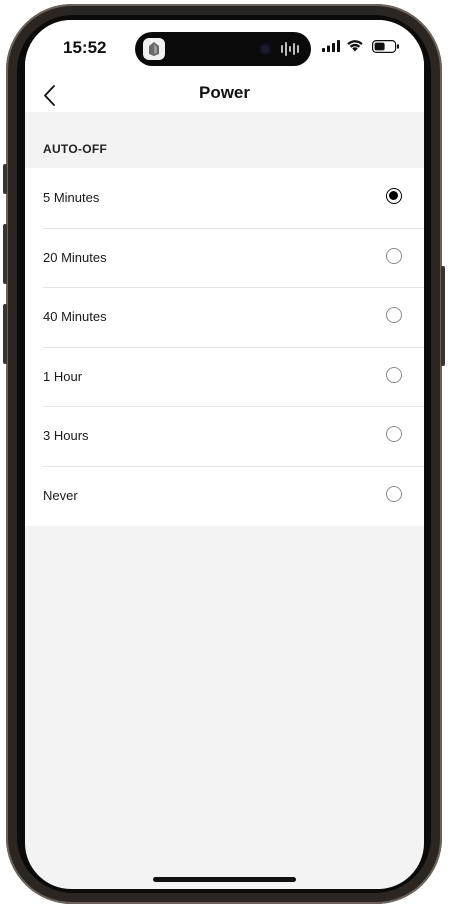  I want to click on status-icons, so click(362, 48).